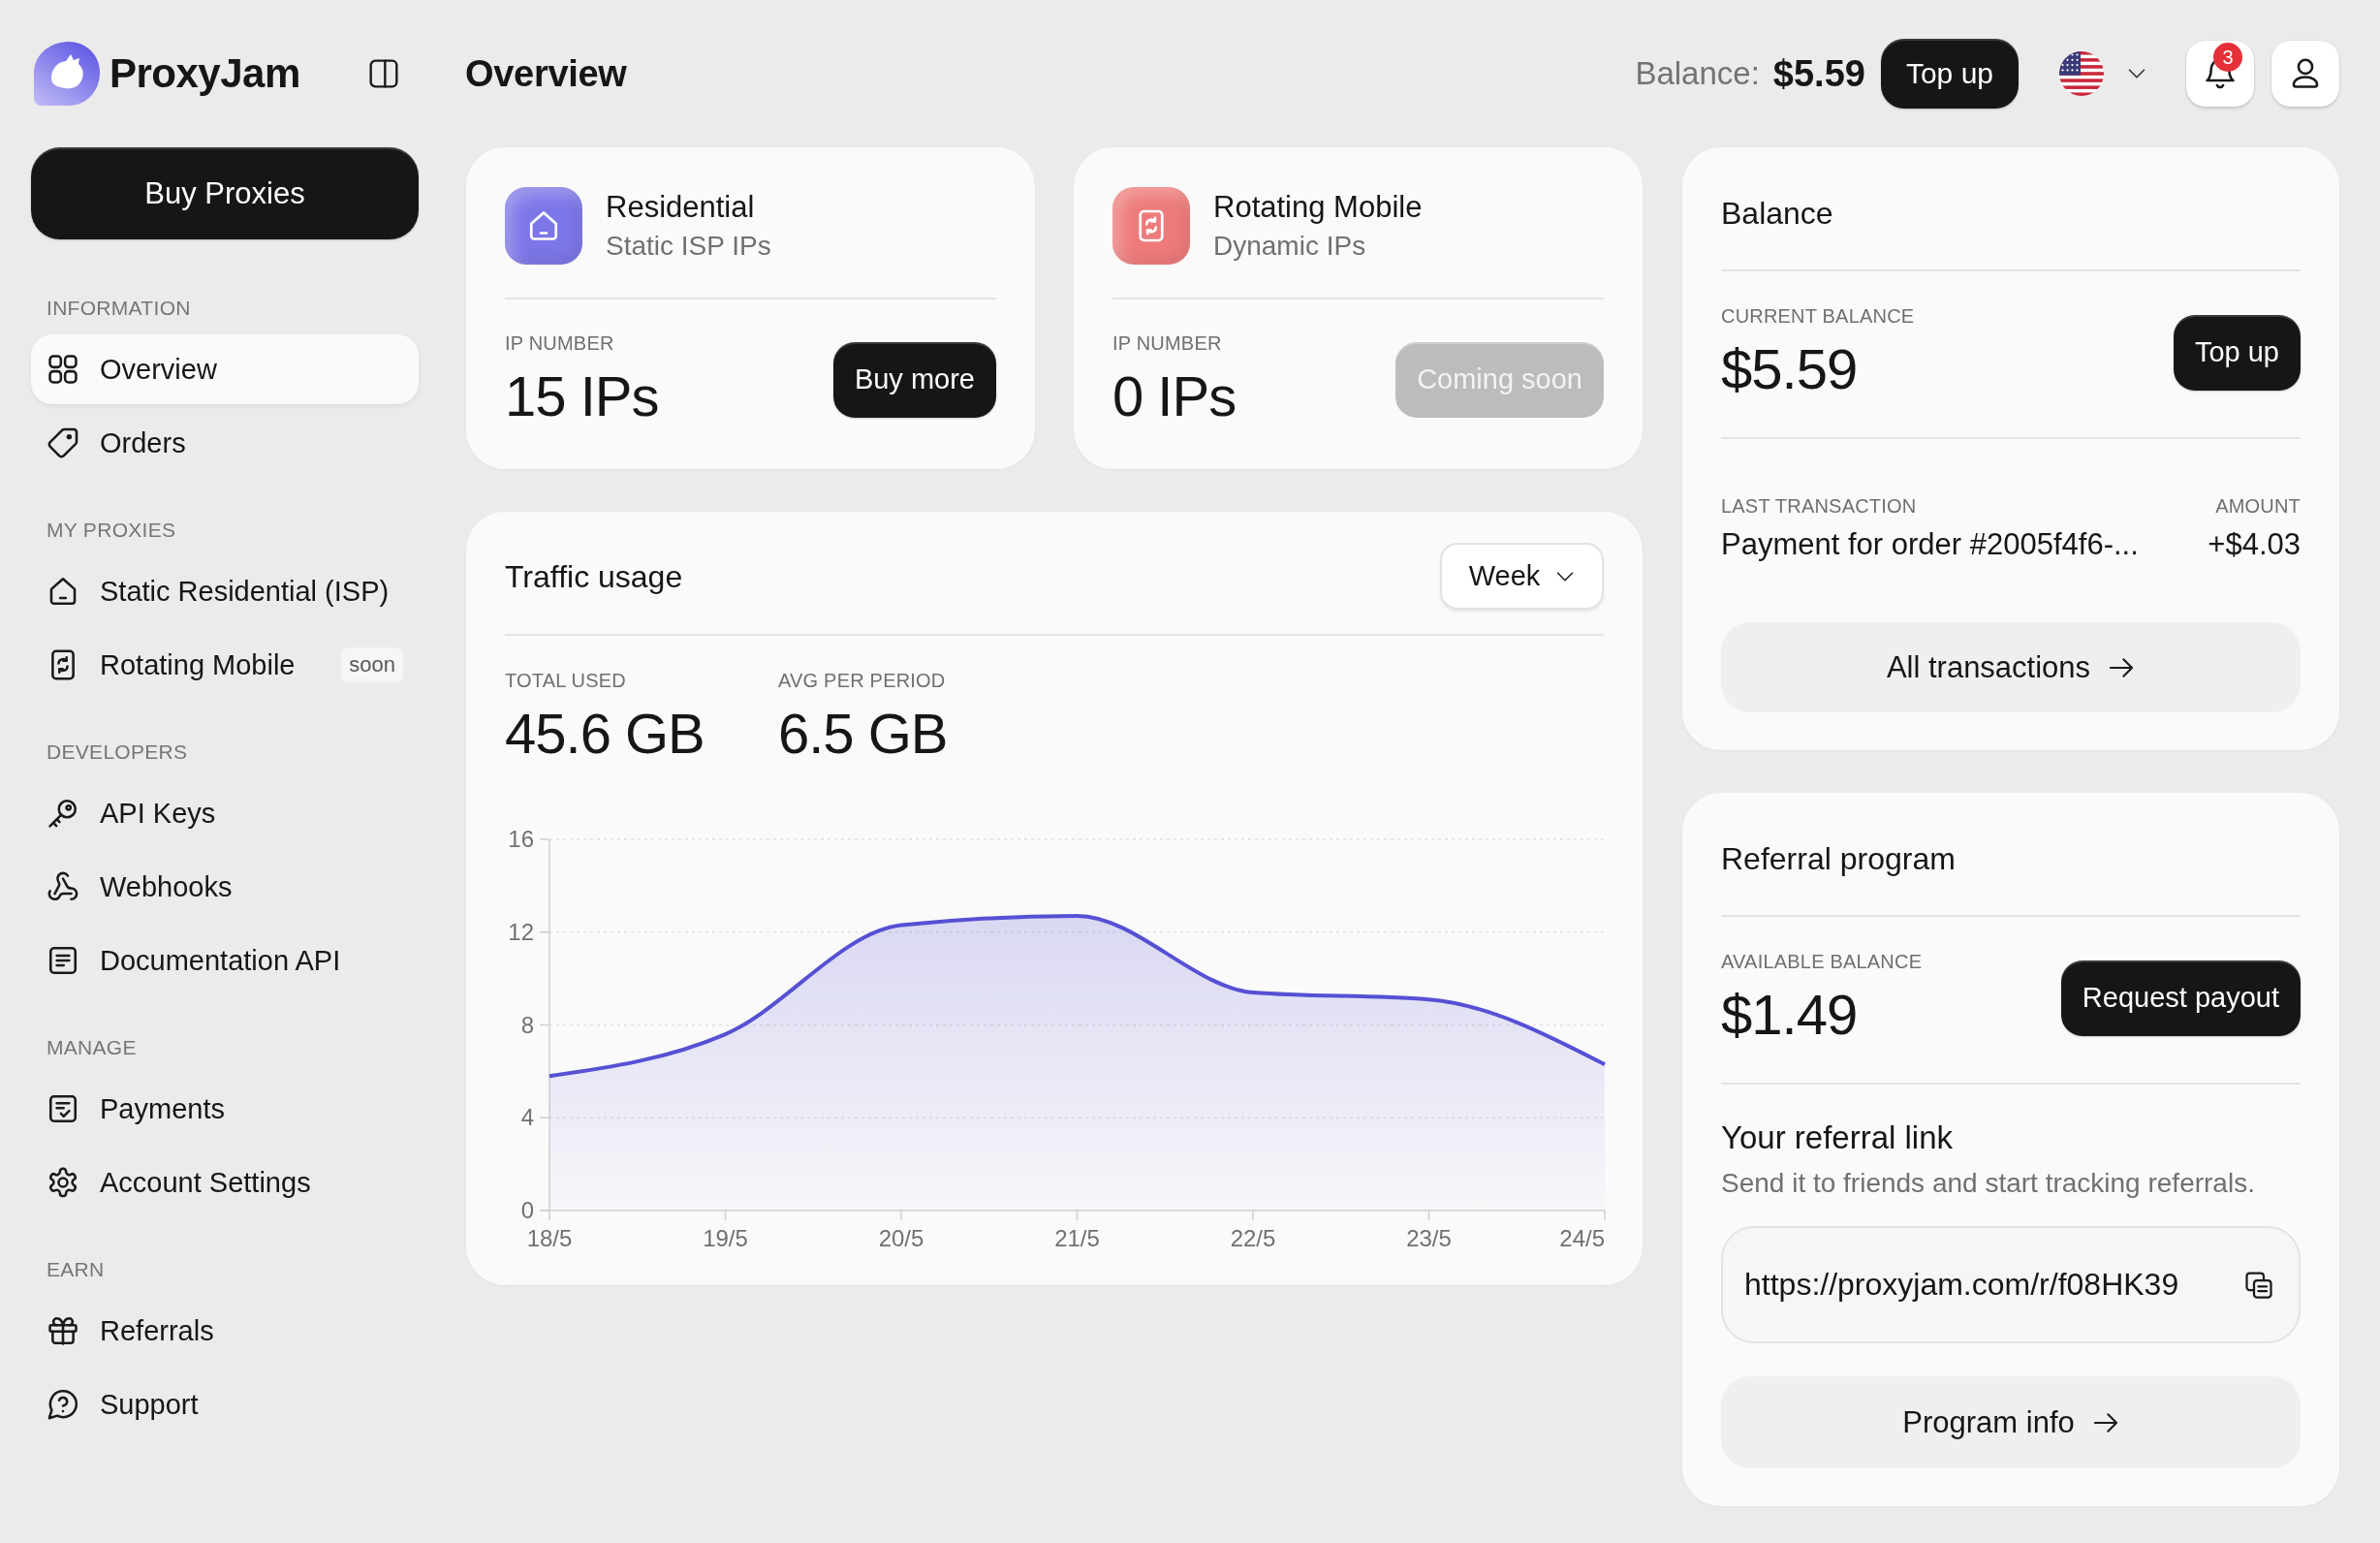  I want to click on product-subtitle: Dynamic IPs, so click(1290, 246).